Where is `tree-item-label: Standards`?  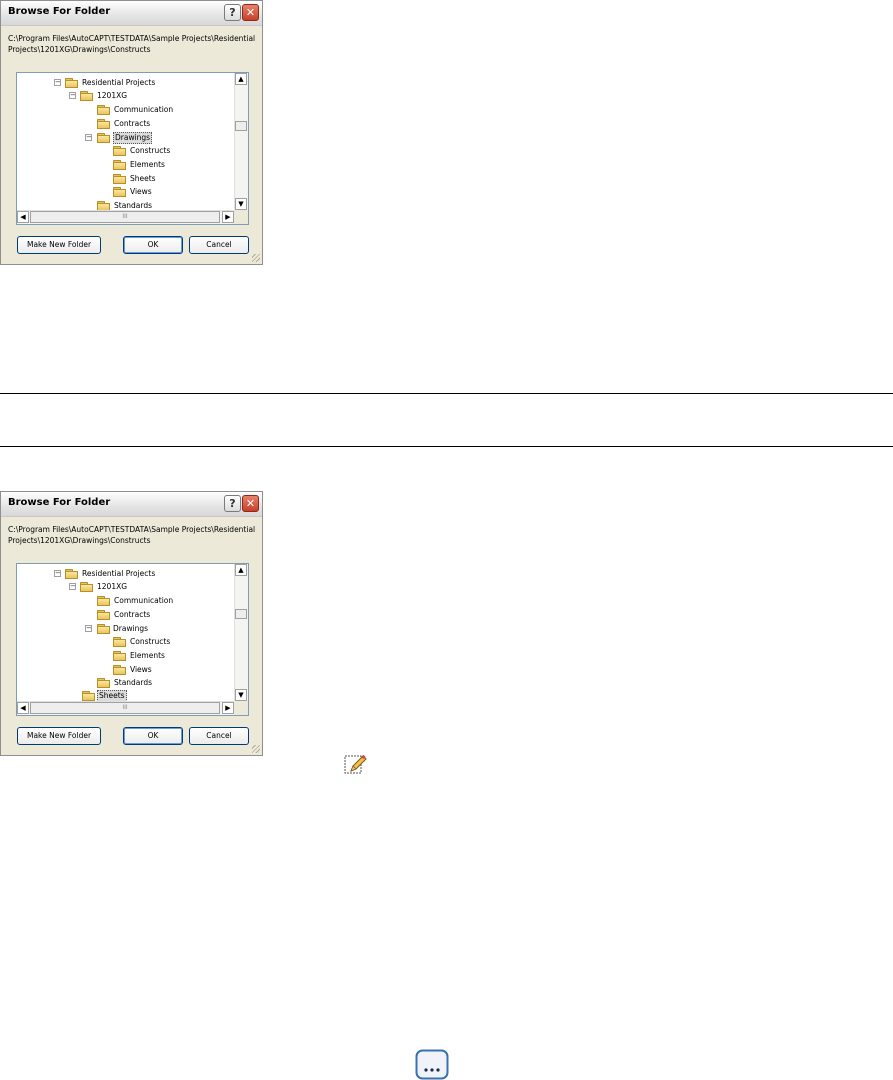
tree-item-label: Standards is located at coordinates (133, 682).